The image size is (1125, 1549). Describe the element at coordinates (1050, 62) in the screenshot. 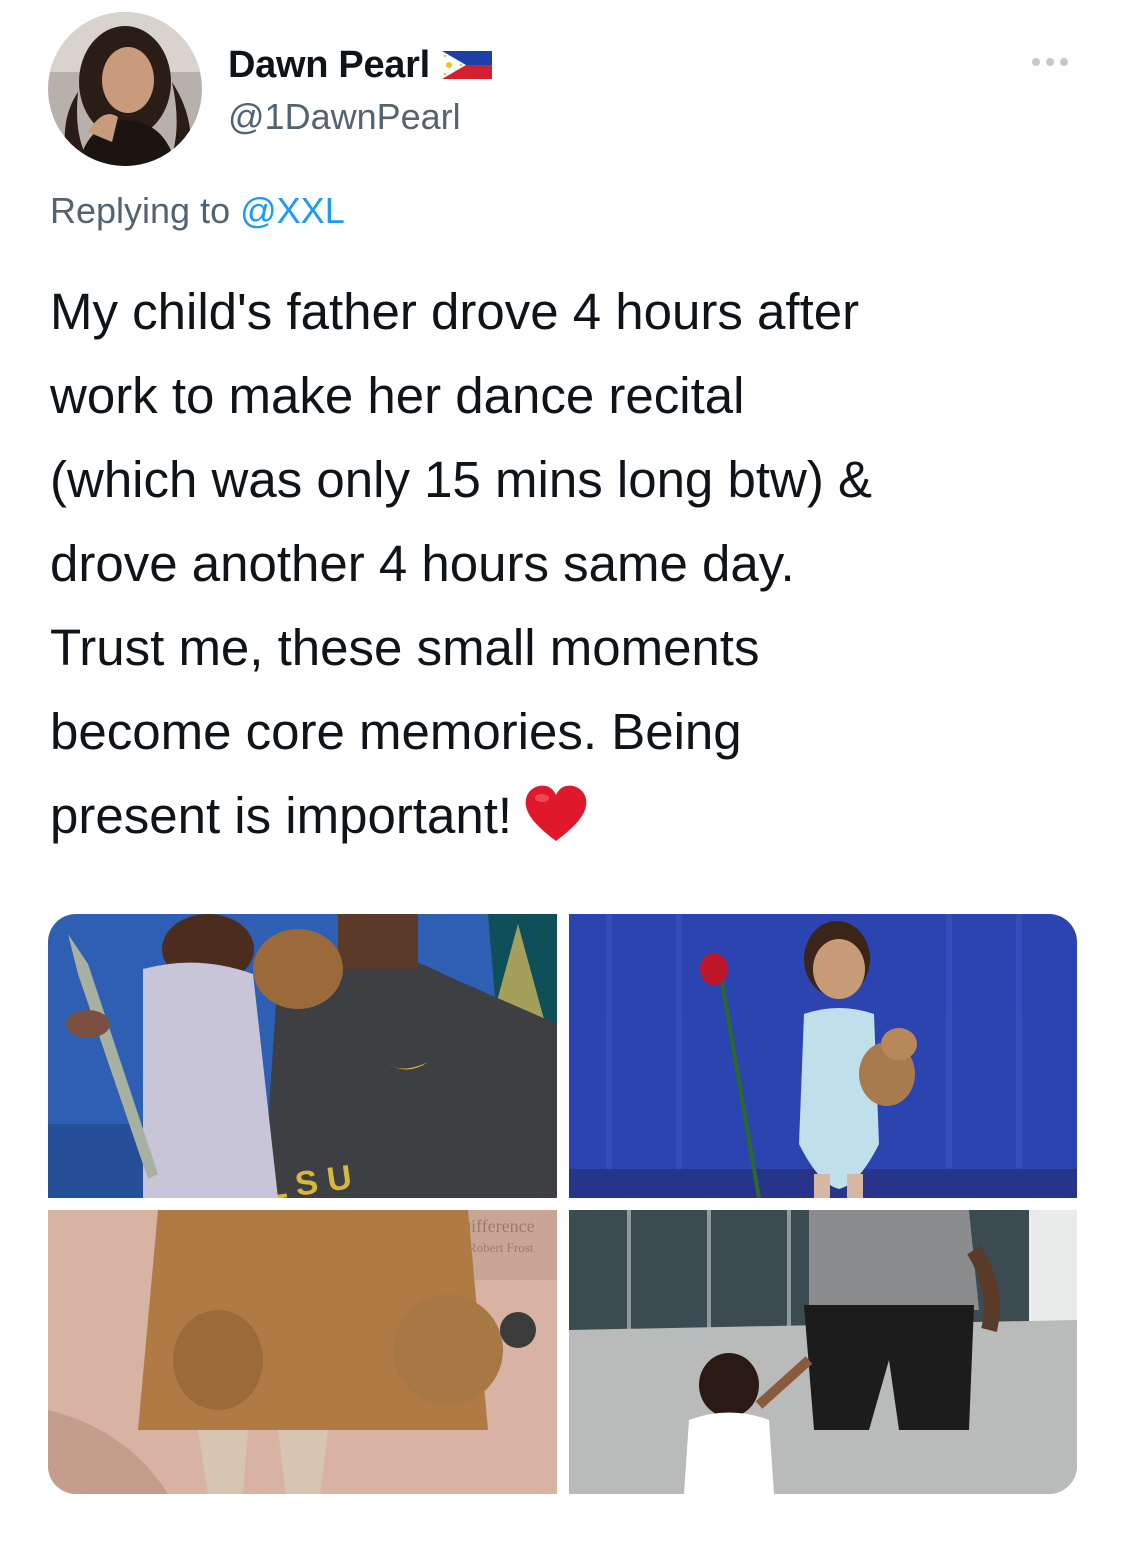

I see `more-options-icon` at that location.